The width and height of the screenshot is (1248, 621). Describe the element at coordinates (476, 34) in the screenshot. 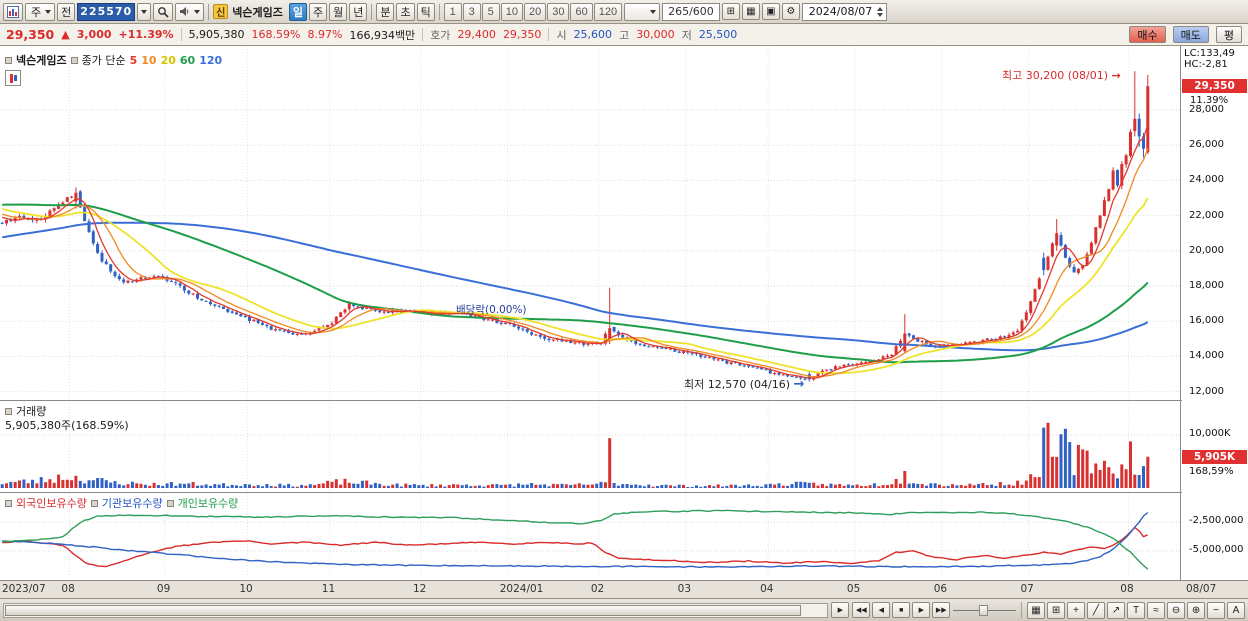

I see `ask-price: 29,400` at that location.